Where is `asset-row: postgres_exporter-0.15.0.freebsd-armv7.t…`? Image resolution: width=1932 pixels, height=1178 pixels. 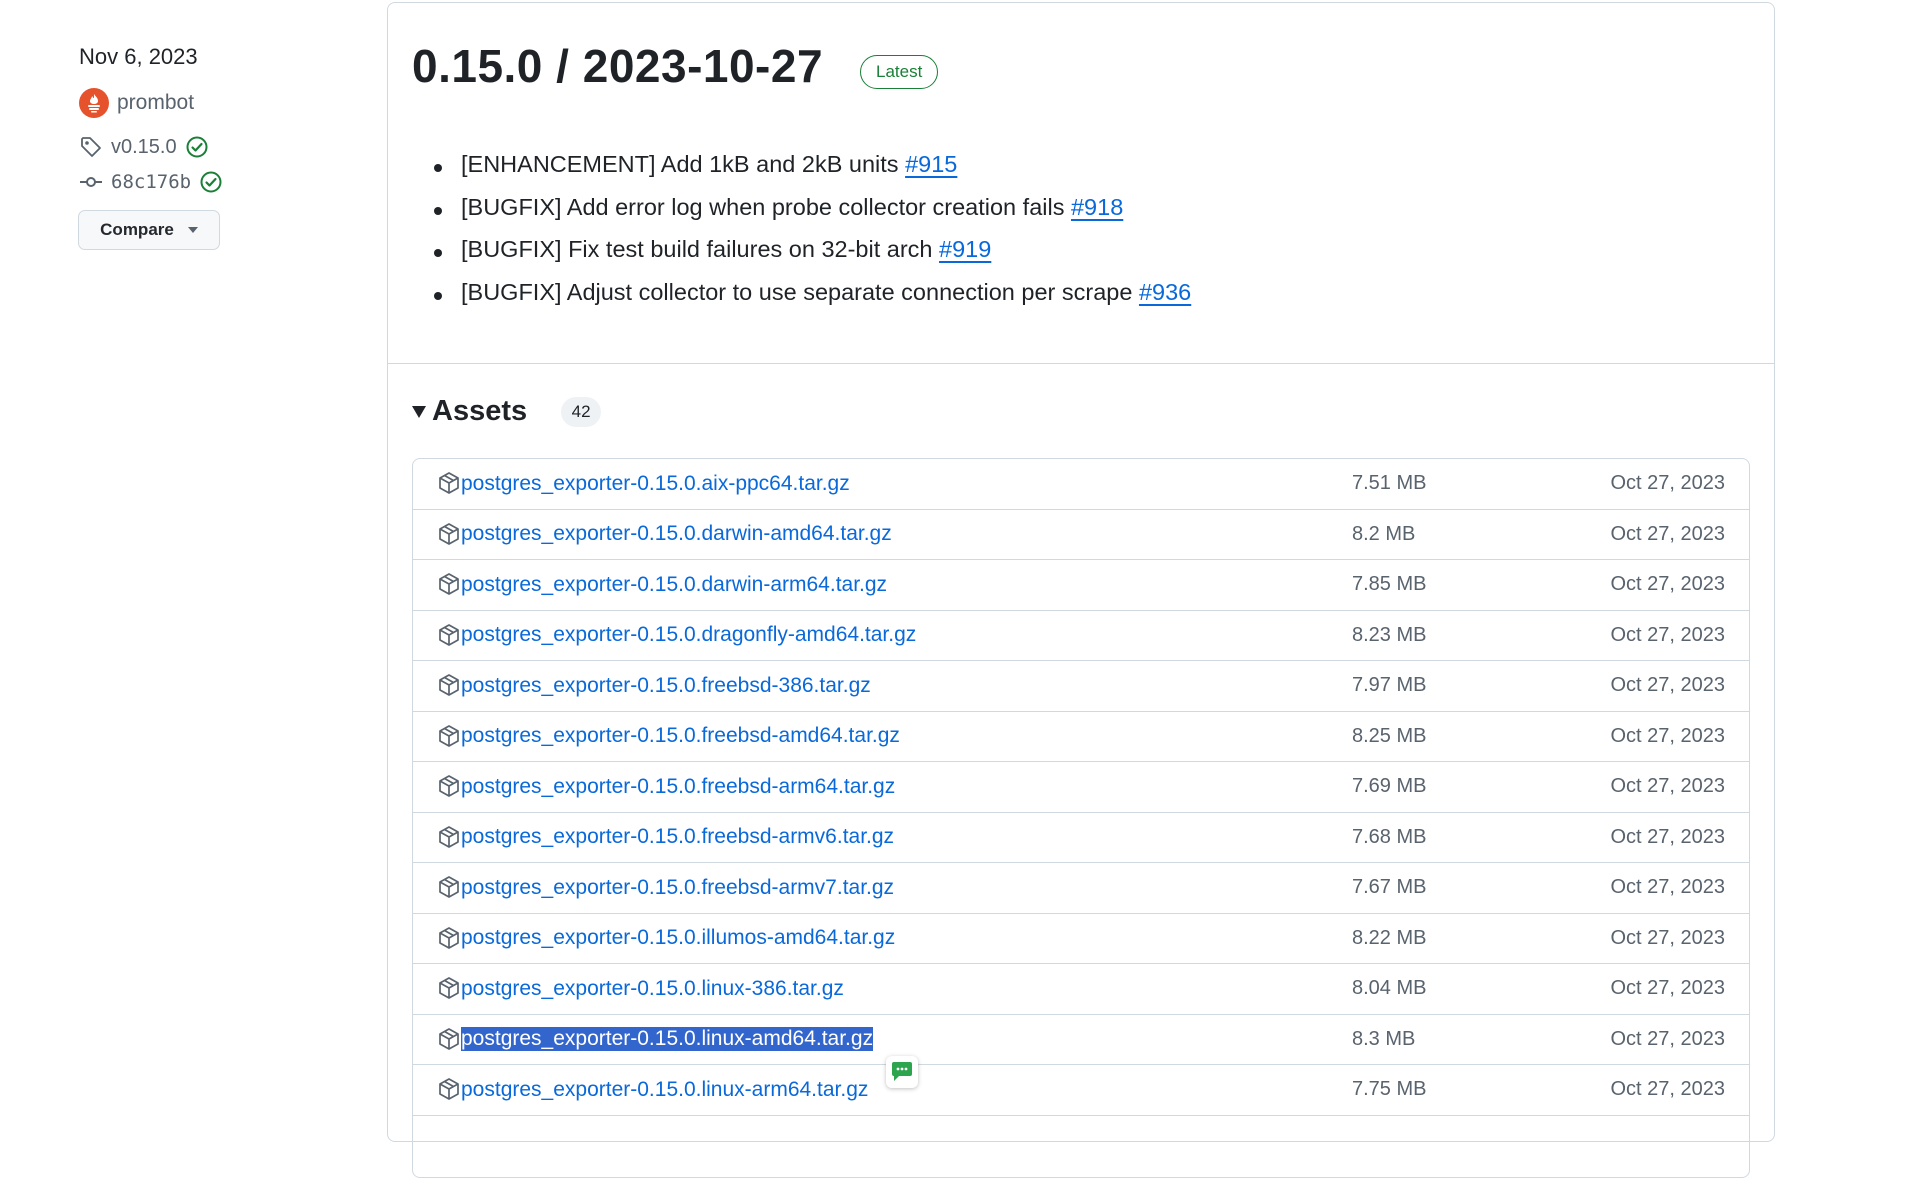
asset-row: postgres_exporter-0.15.0.freebsd-armv7.t… is located at coordinates (1081, 888).